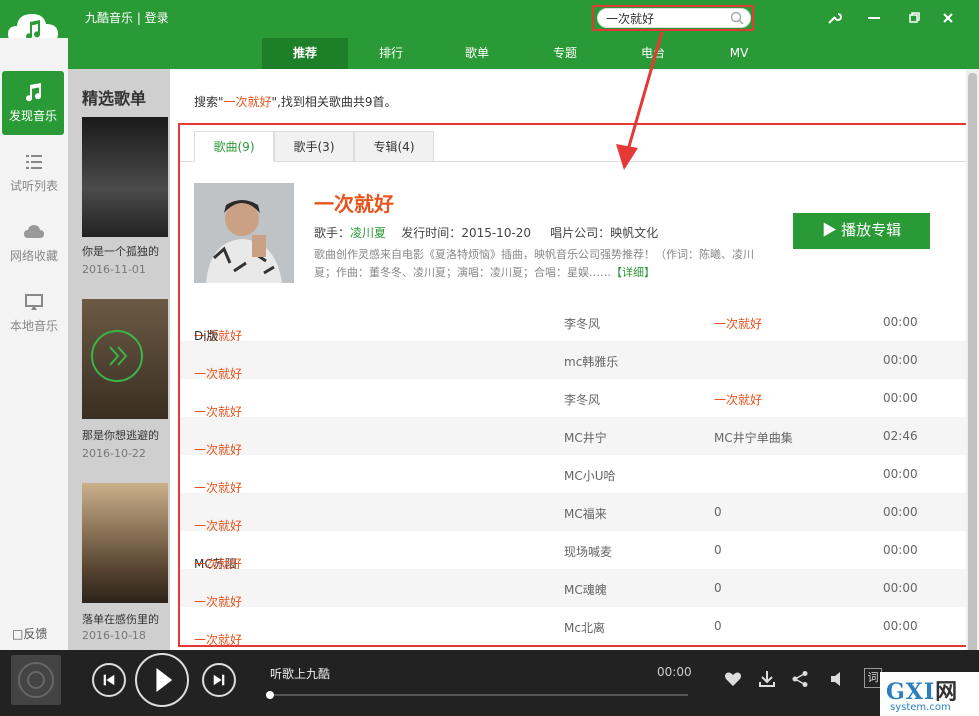  I want to click on playlist-caption: 落单在感伤里的, so click(125, 619).